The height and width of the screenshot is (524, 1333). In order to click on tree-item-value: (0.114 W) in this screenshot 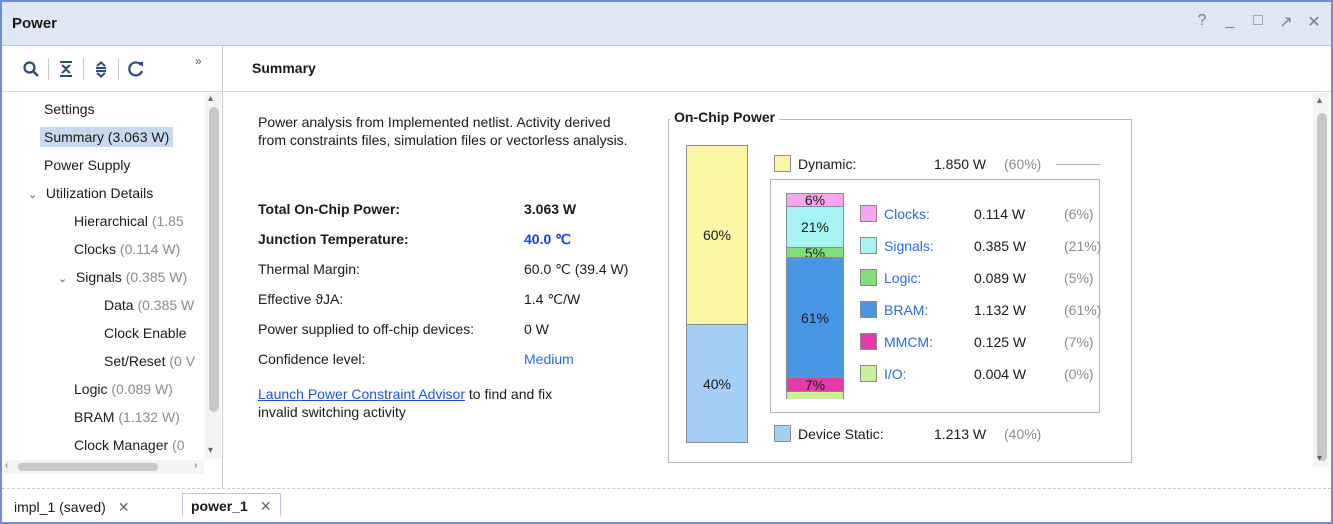, I will do `click(150, 249)`.